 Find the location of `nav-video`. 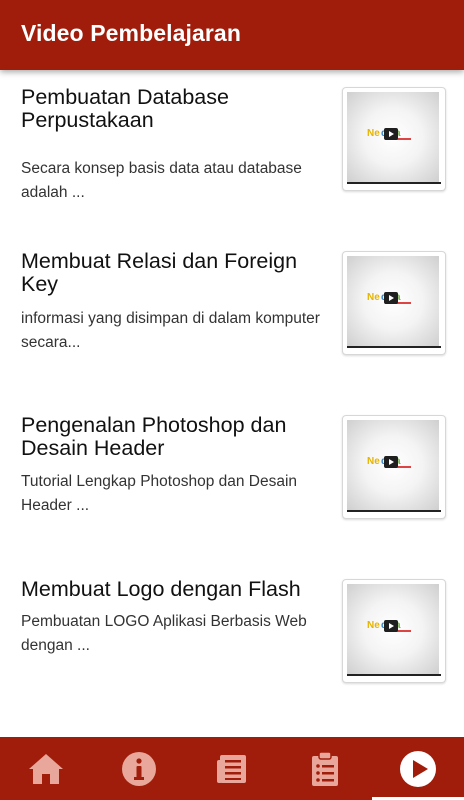

nav-video is located at coordinates (418, 768).